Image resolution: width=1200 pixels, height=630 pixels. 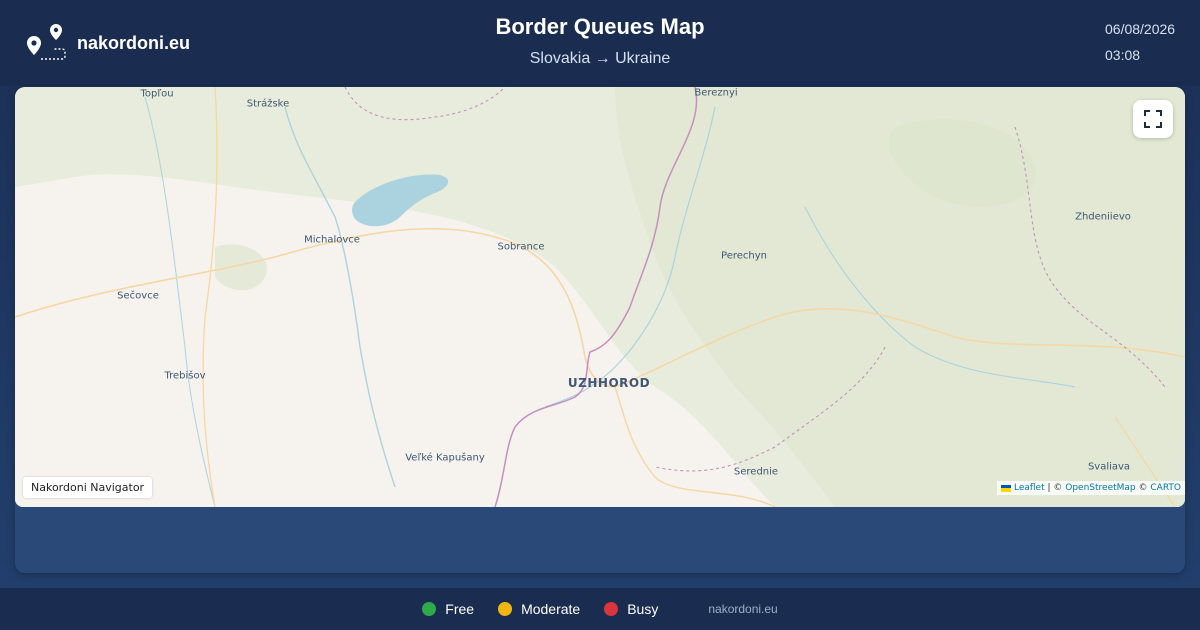 I want to click on legend-moderate: Moderate, so click(x=539, y=609).